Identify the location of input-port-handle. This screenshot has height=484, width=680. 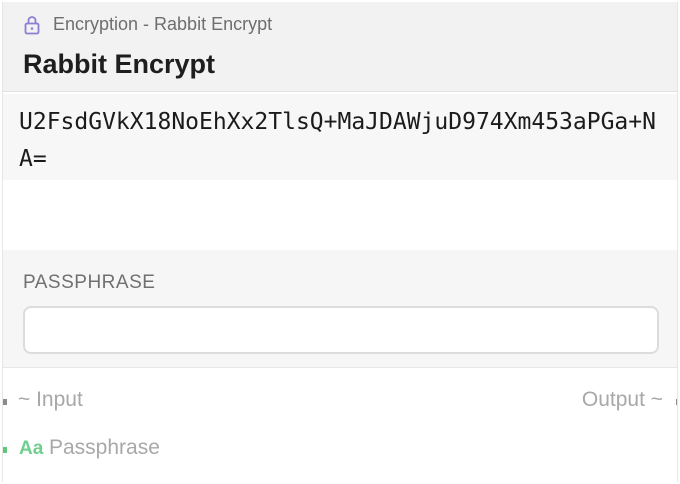
(5, 402).